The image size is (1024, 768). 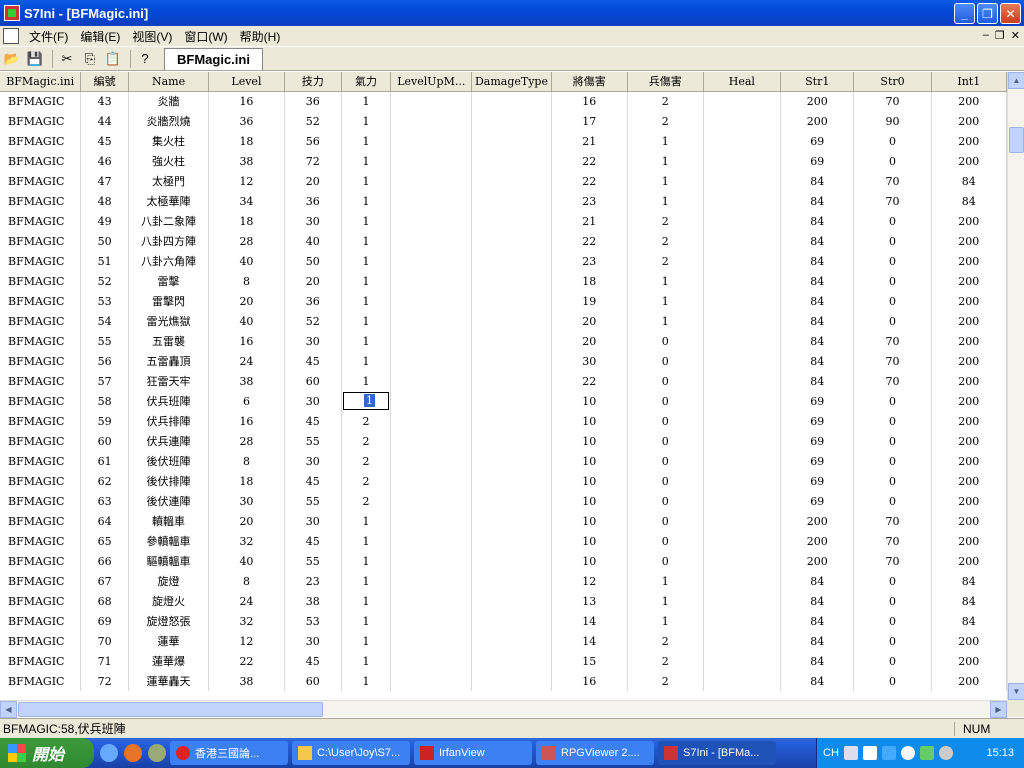 What do you see at coordinates (589, 621) in the screenshot?
I see `table-cell: 14` at bounding box center [589, 621].